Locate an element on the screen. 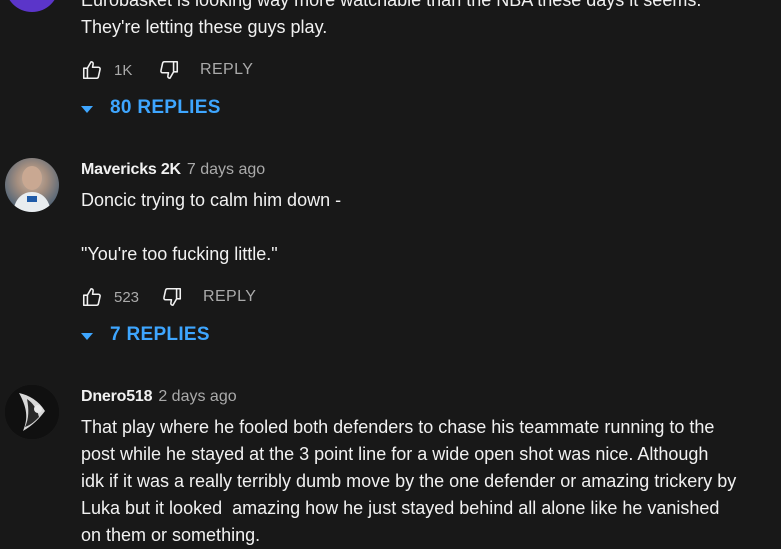 The image size is (781, 549). author-name: Dnero518 is located at coordinates (117, 396).